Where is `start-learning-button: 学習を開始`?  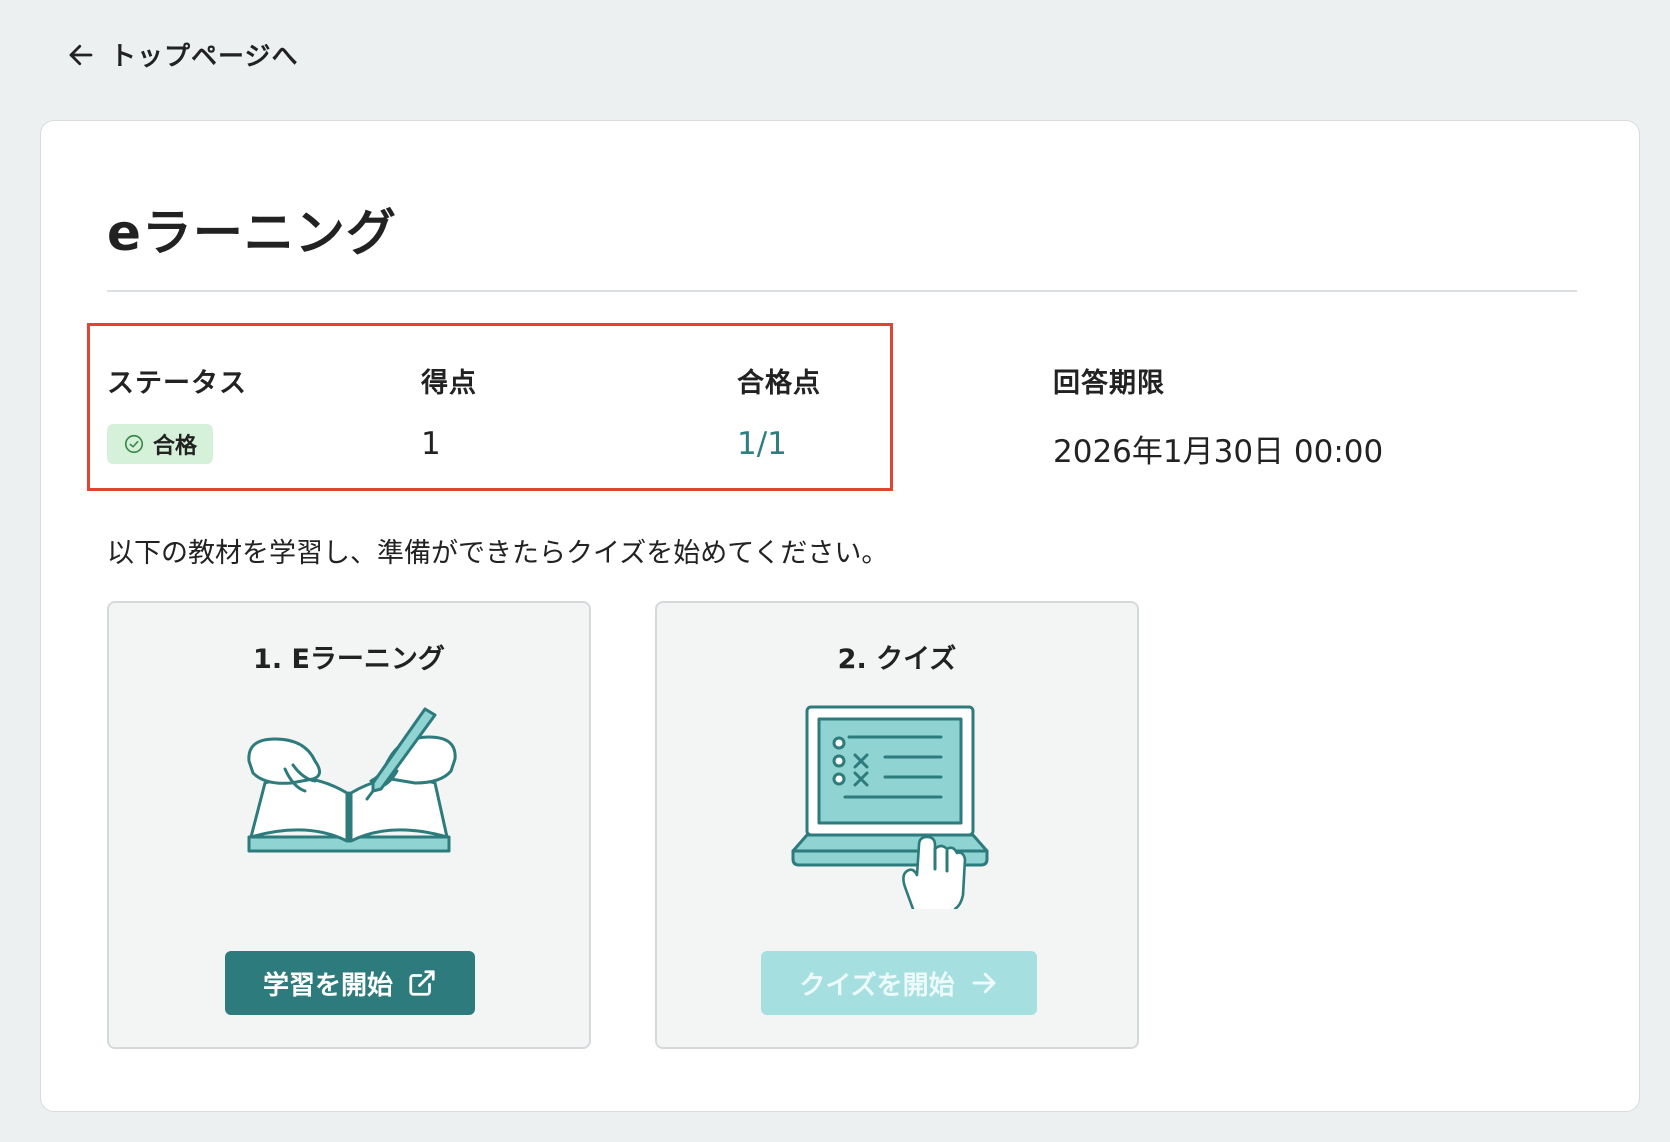
start-learning-button: 学習を開始 is located at coordinates (350, 983).